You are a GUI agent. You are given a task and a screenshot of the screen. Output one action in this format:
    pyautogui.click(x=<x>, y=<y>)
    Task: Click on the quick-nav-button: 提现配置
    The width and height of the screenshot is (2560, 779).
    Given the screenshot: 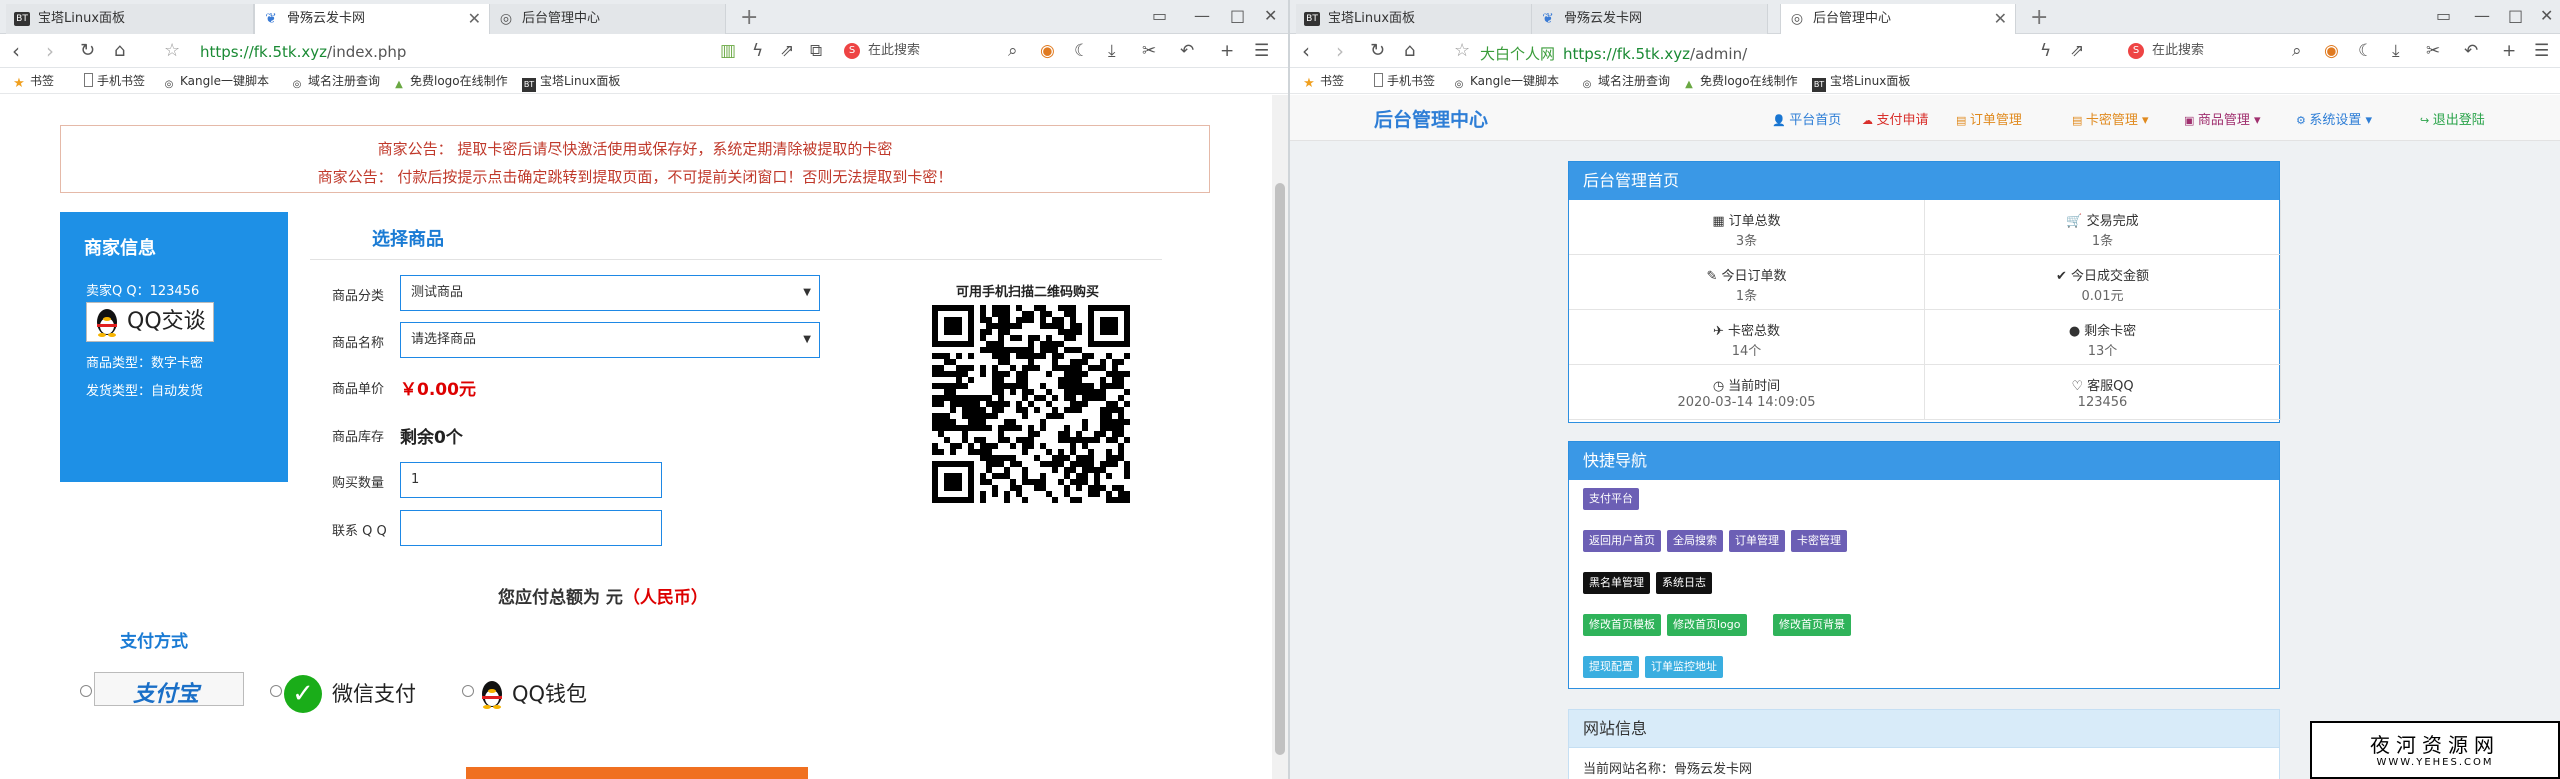 What is the action you would take?
    pyautogui.click(x=1611, y=667)
    